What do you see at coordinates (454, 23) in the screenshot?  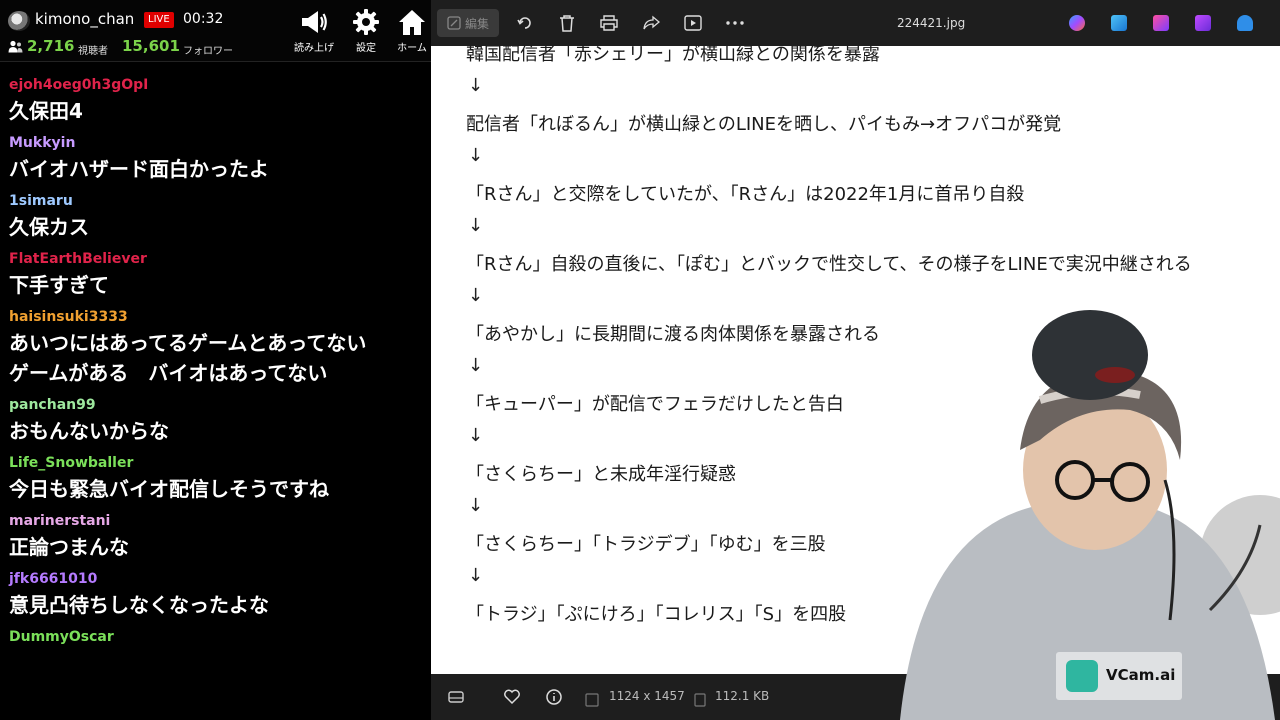 I see `edit-icon` at bounding box center [454, 23].